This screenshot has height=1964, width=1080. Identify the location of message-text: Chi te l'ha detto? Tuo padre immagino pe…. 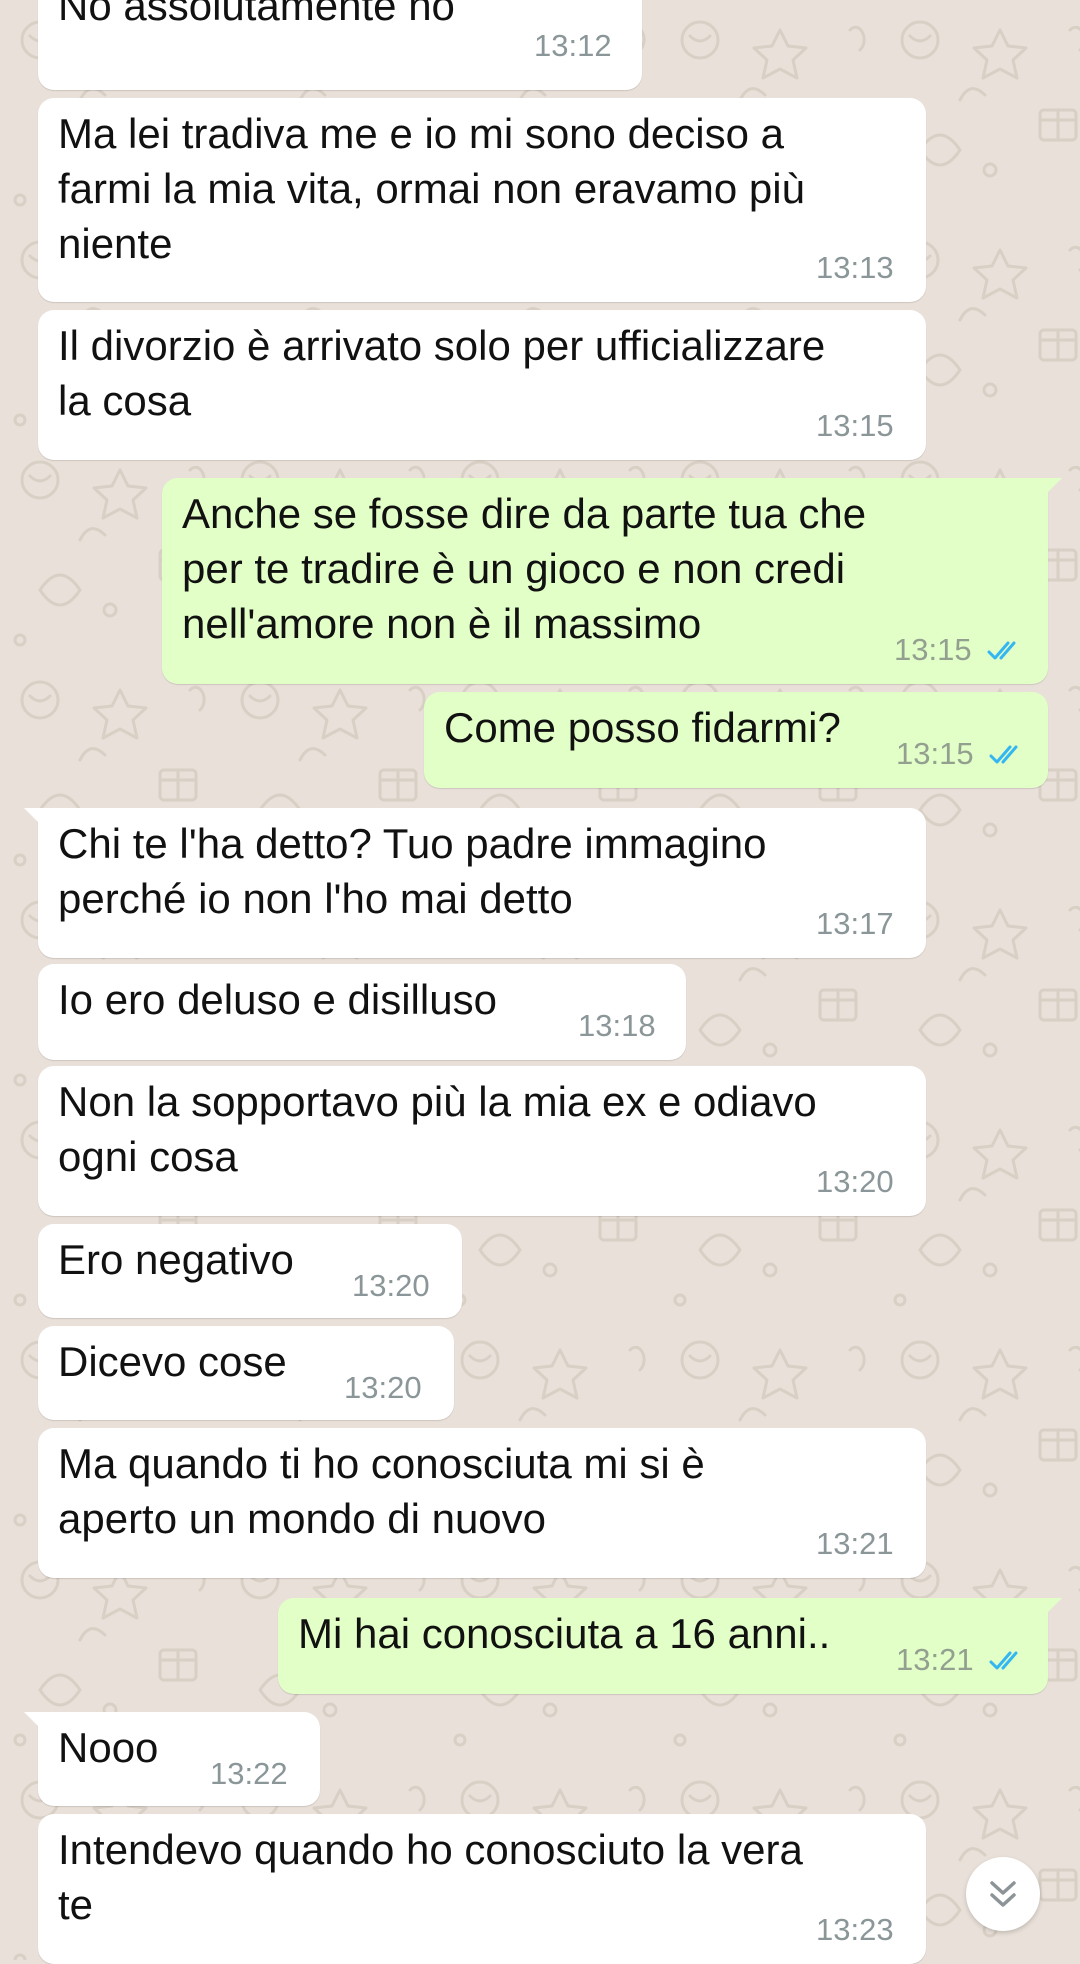
(412, 871).